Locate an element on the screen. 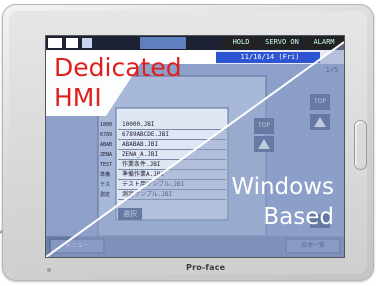 Image resolution: width=376 pixels, height=286 pixels. list-item: ABABAB.JBI is located at coordinates (172, 145).